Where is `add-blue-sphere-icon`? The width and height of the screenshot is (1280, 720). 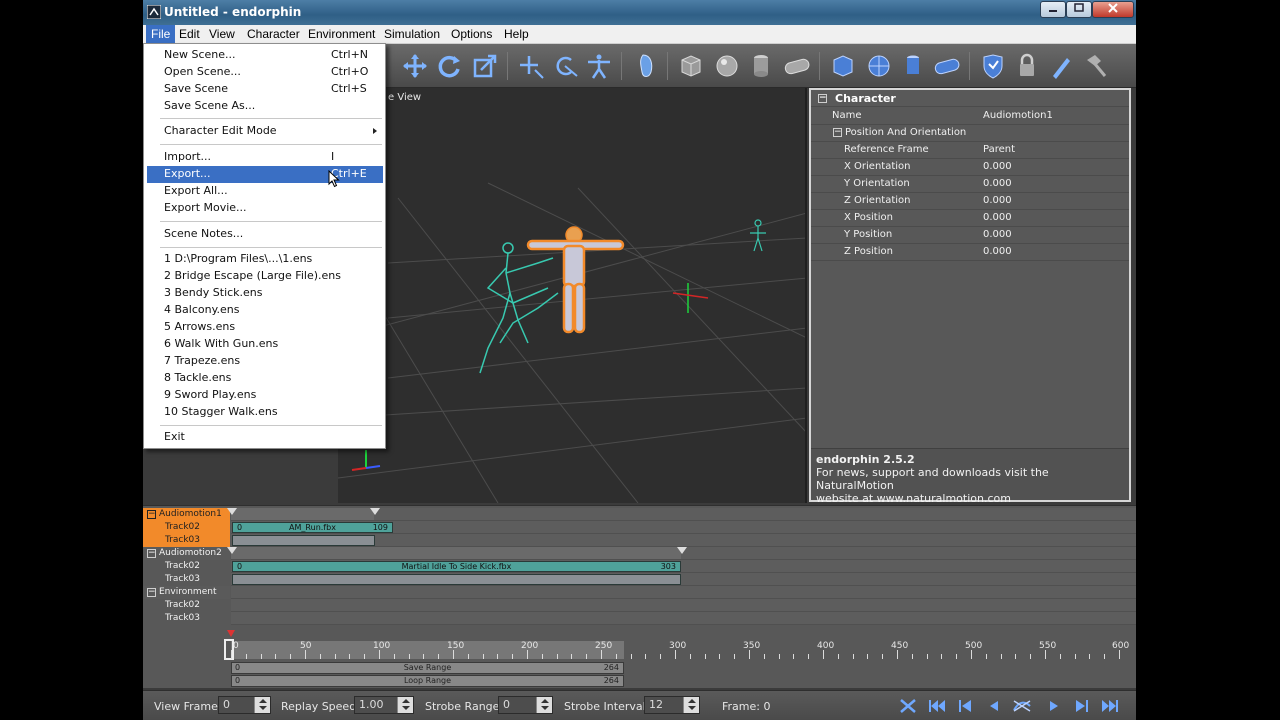
add-blue-sphere-icon is located at coordinates (879, 66).